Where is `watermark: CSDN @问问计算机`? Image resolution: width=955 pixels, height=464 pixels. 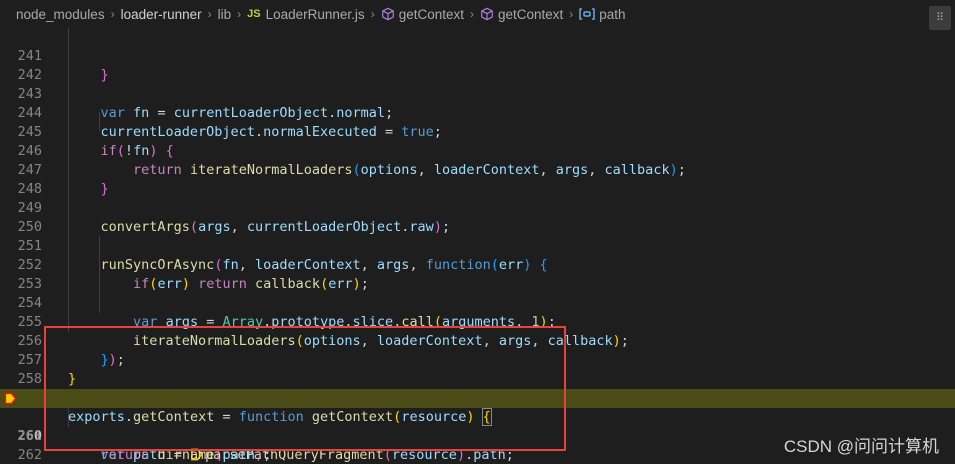
watermark: CSDN @问问计算机 is located at coordinates (861, 446).